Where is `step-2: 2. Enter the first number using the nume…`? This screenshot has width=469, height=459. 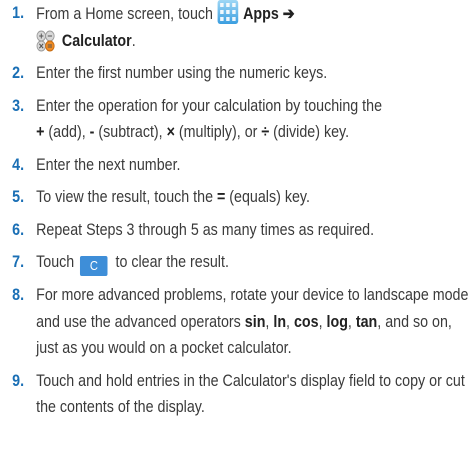
step-2: 2. Enter the first number using the nume… is located at coordinates (234, 73).